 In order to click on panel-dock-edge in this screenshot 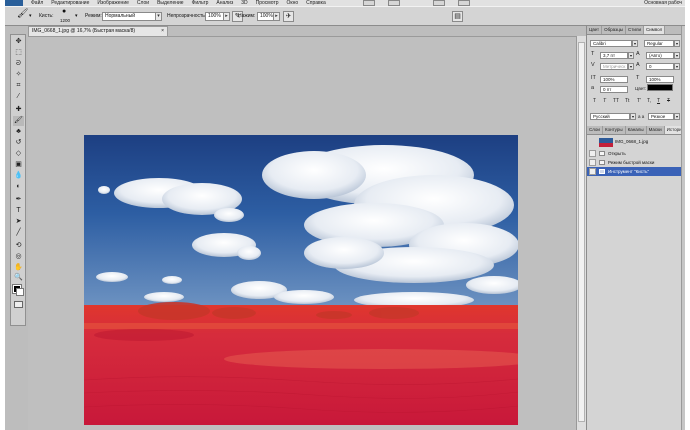, I will do `click(683, 228)`.